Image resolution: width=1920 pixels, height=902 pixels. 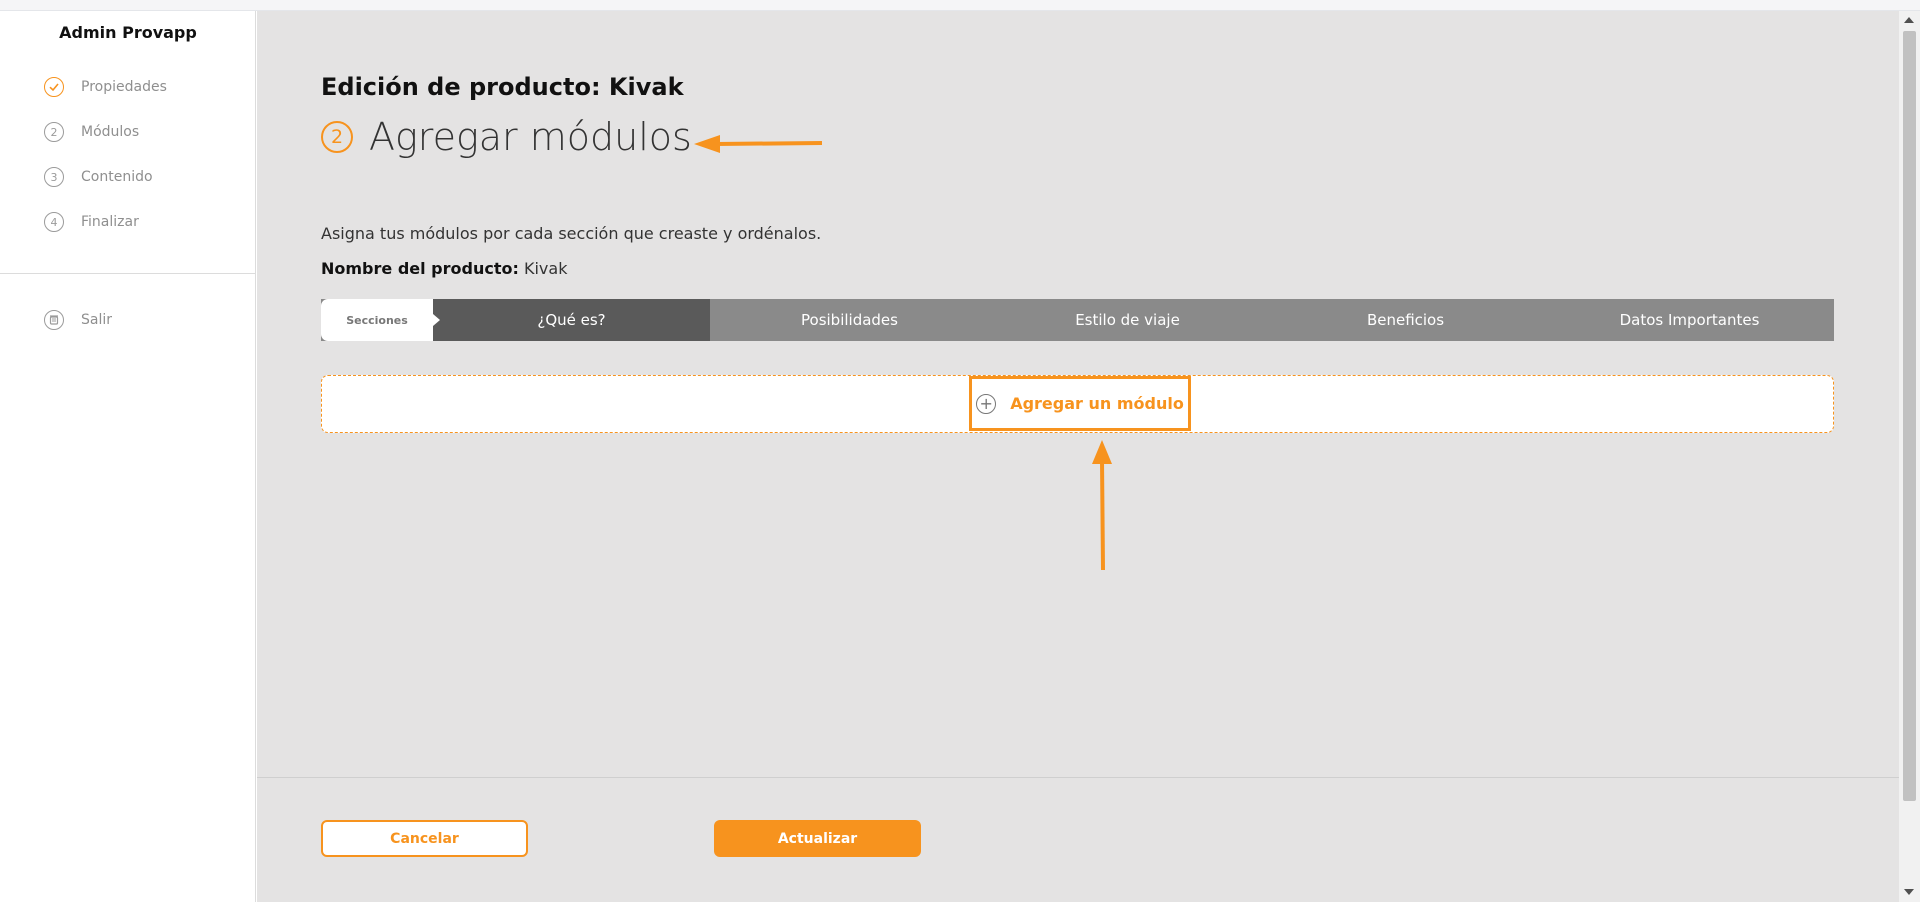 What do you see at coordinates (1405, 320) in the screenshot?
I see `tab-beneficios: Beneficios` at bounding box center [1405, 320].